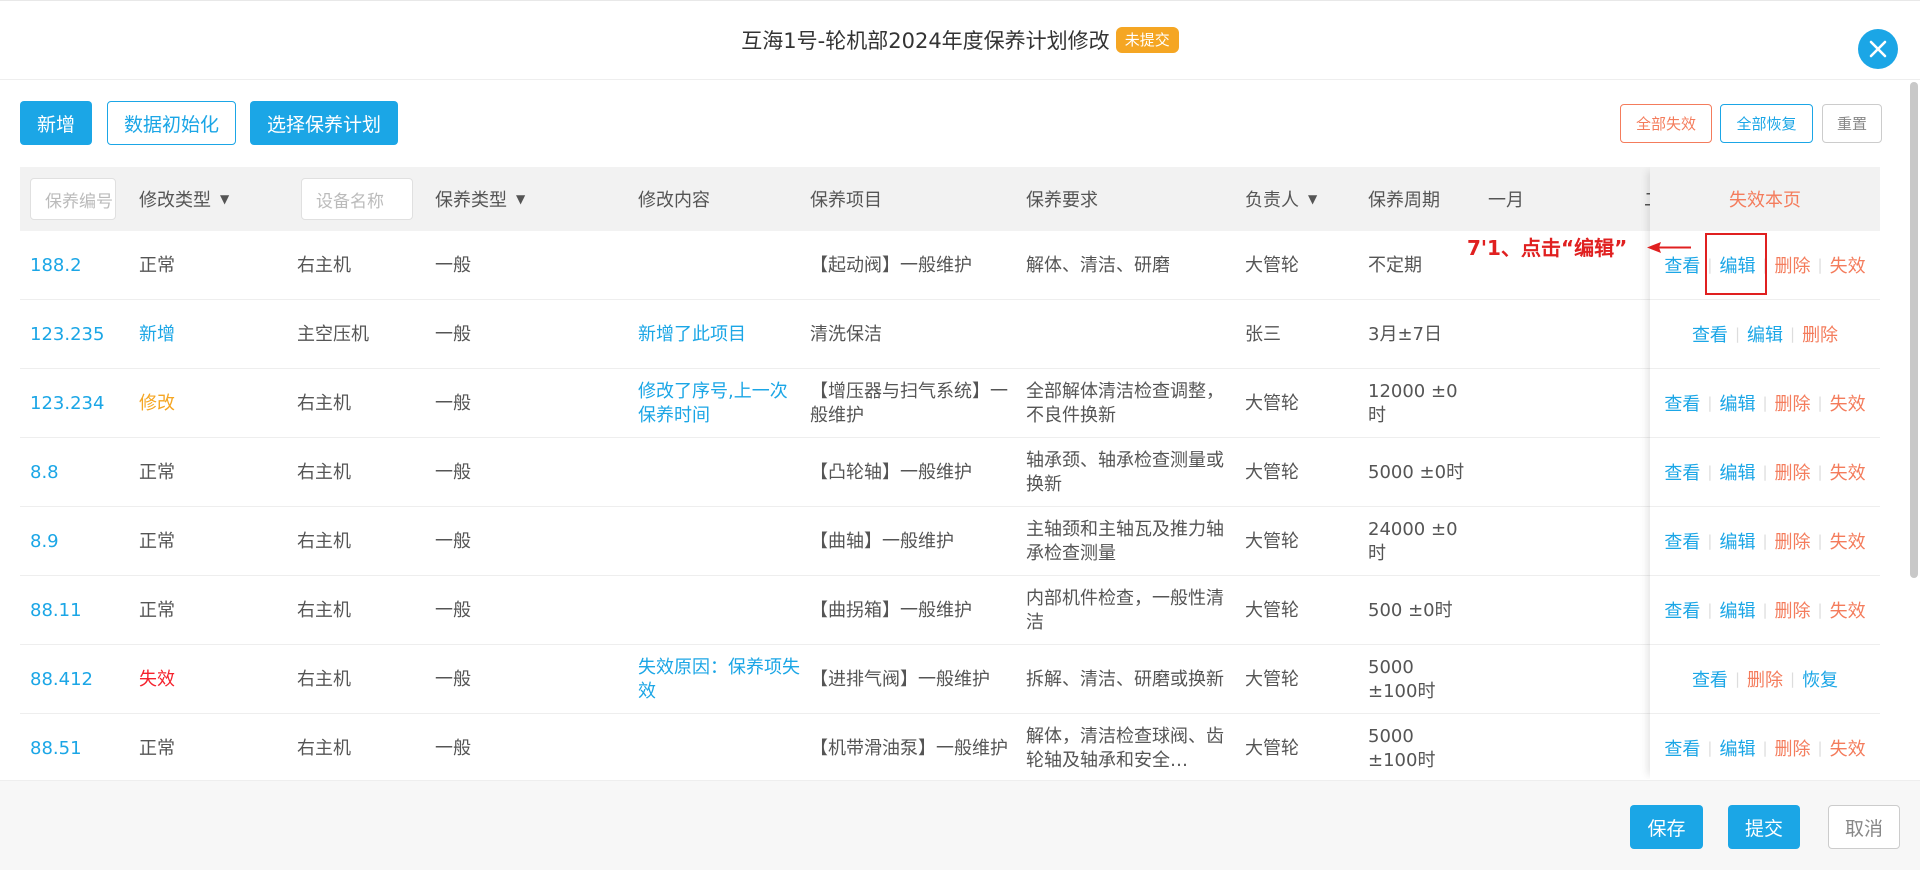 This screenshot has width=1920, height=870. What do you see at coordinates (1272, 200) in the screenshot?
I see `header-owner-label: 负责人` at bounding box center [1272, 200].